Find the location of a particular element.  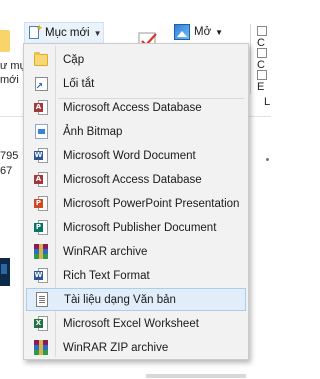

menu-item-bitmap: Ảnh Bitmap is located at coordinates (136, 131).